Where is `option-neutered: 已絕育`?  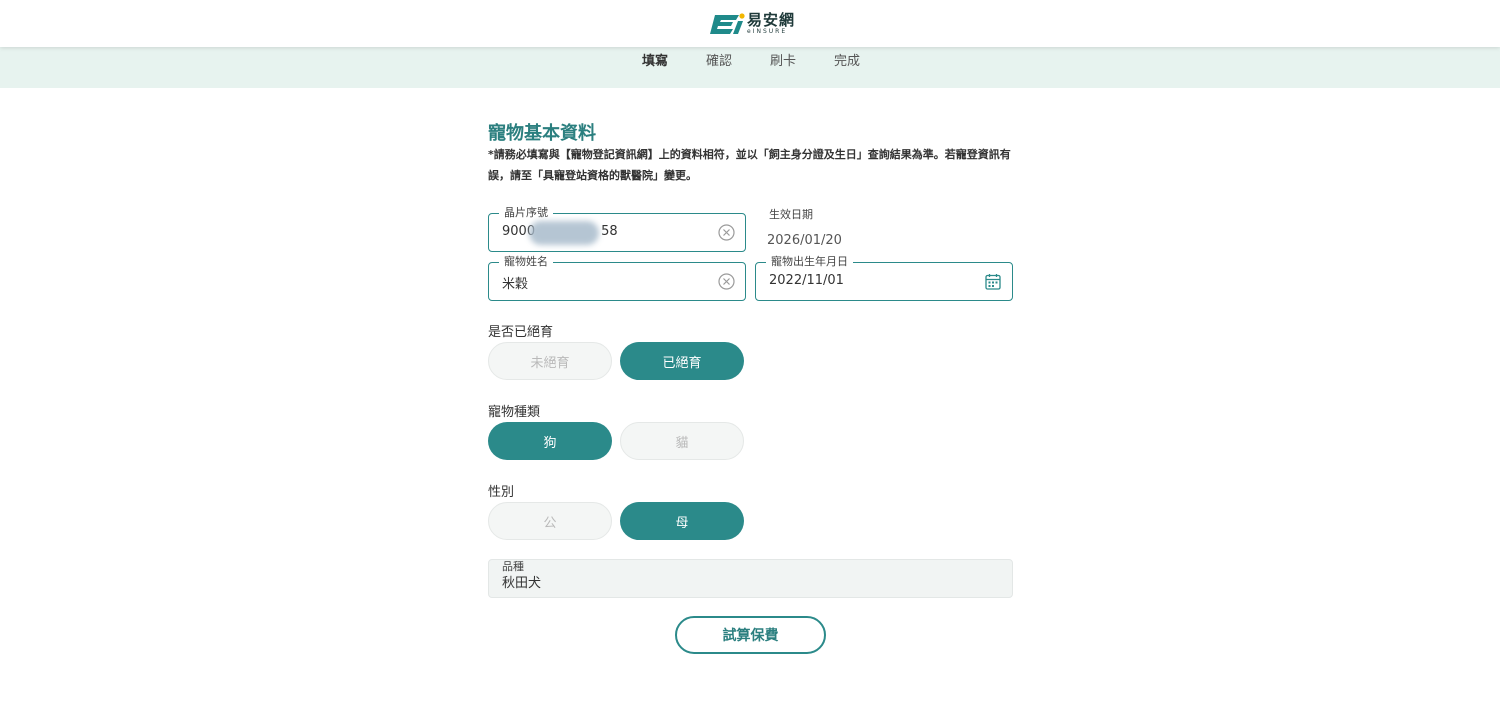 option-neutered: 已絕育 is located at coordinates (682, 361).